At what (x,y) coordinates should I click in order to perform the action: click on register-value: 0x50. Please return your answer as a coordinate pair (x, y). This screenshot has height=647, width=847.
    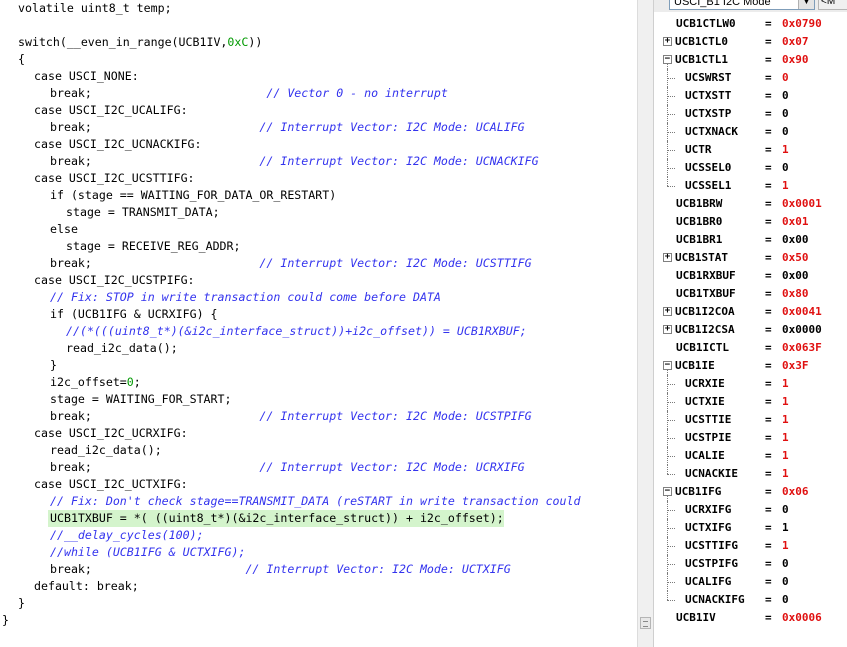
    Looking at the image, I should click on (795, 258).